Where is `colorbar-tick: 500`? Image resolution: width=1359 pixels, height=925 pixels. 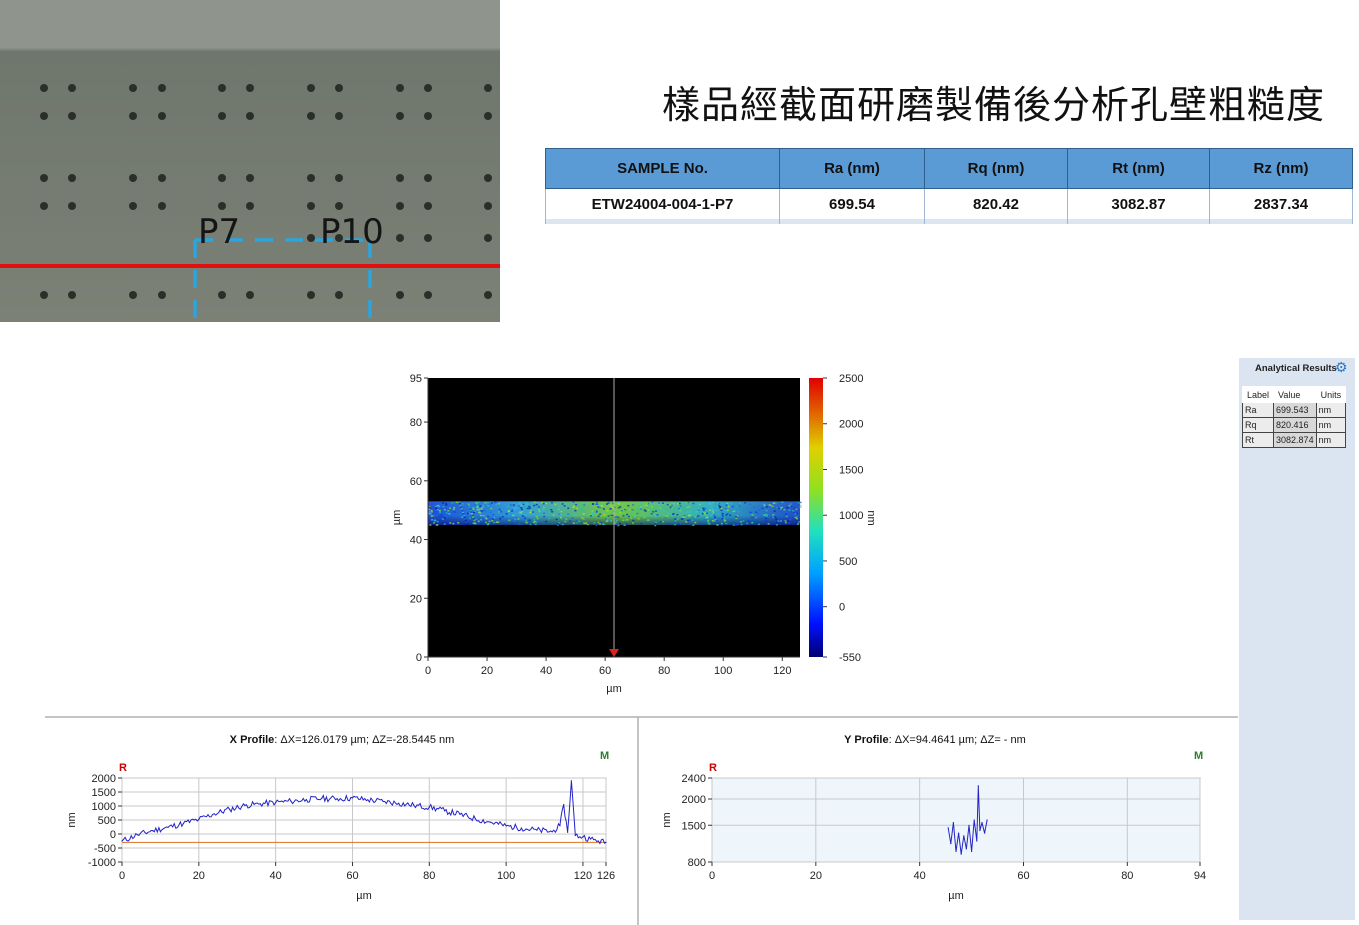 colorbar-tick: 500 is located at coordinates (848, 562).